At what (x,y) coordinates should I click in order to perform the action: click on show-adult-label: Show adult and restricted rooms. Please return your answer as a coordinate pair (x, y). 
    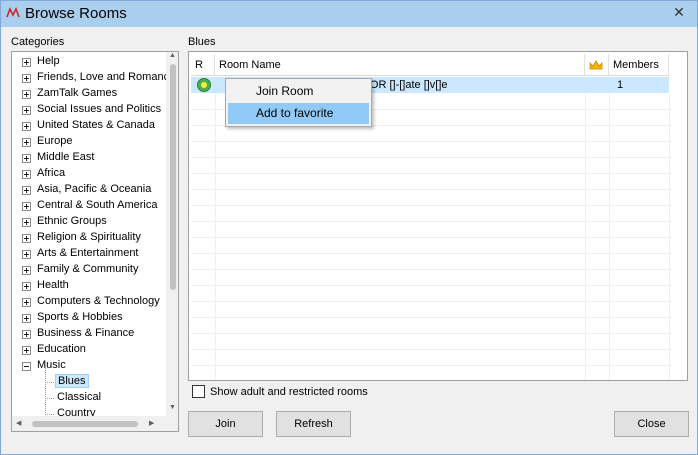
    Looking at the image, I should click on (289, 392).